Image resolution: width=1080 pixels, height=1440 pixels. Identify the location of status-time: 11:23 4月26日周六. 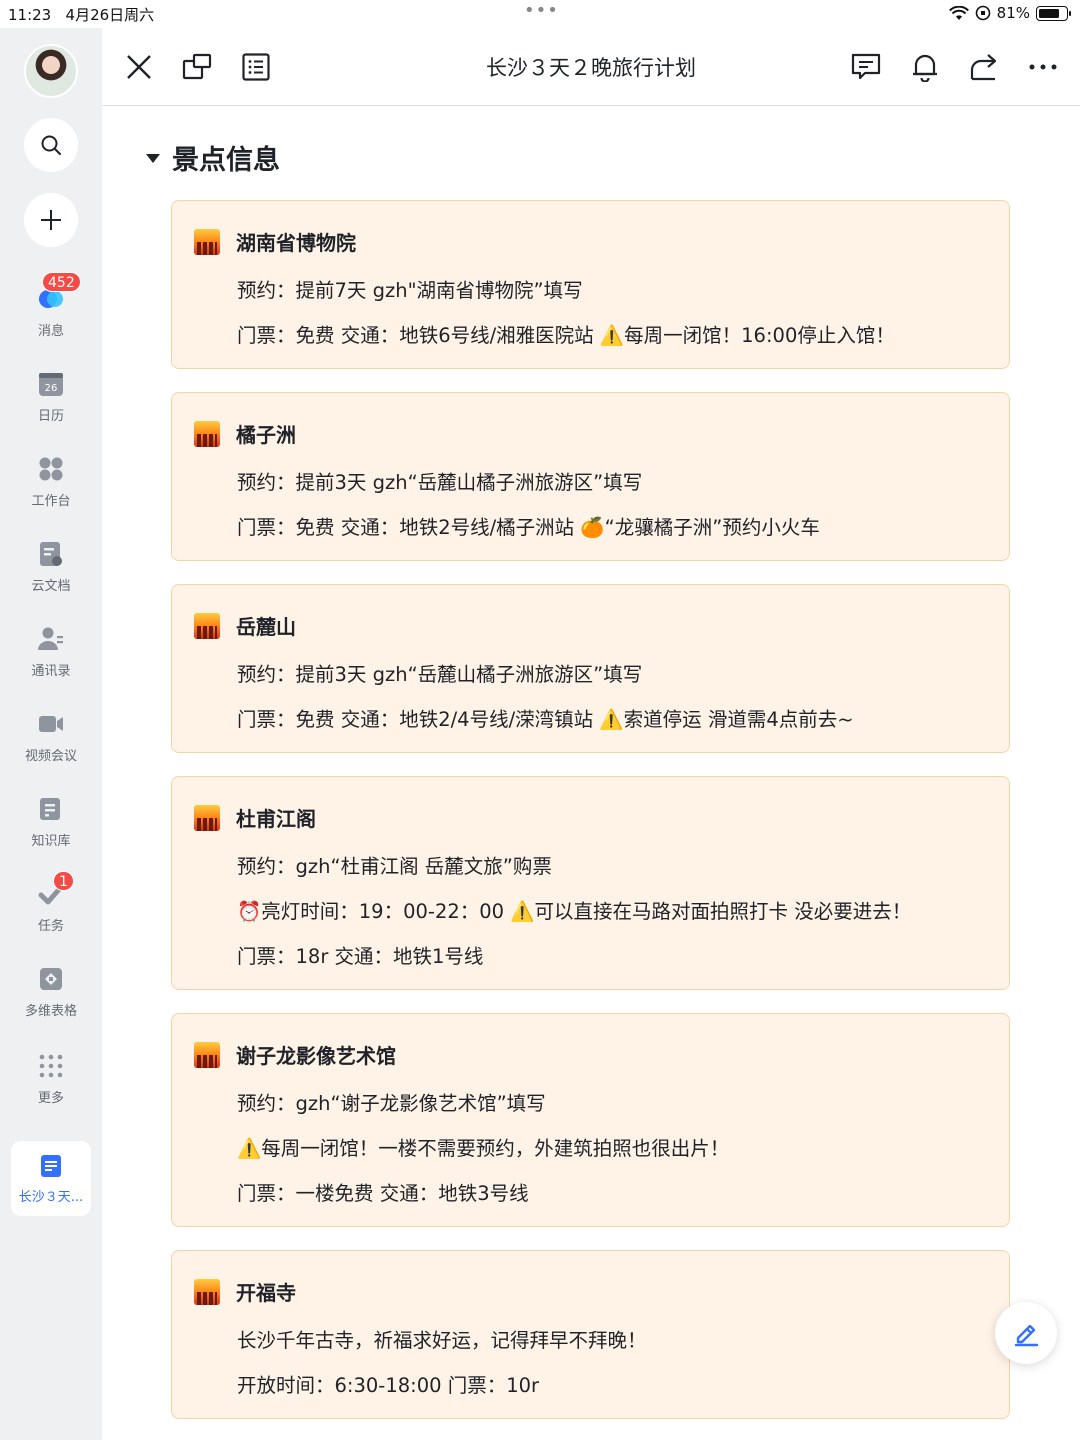
(81, 15).